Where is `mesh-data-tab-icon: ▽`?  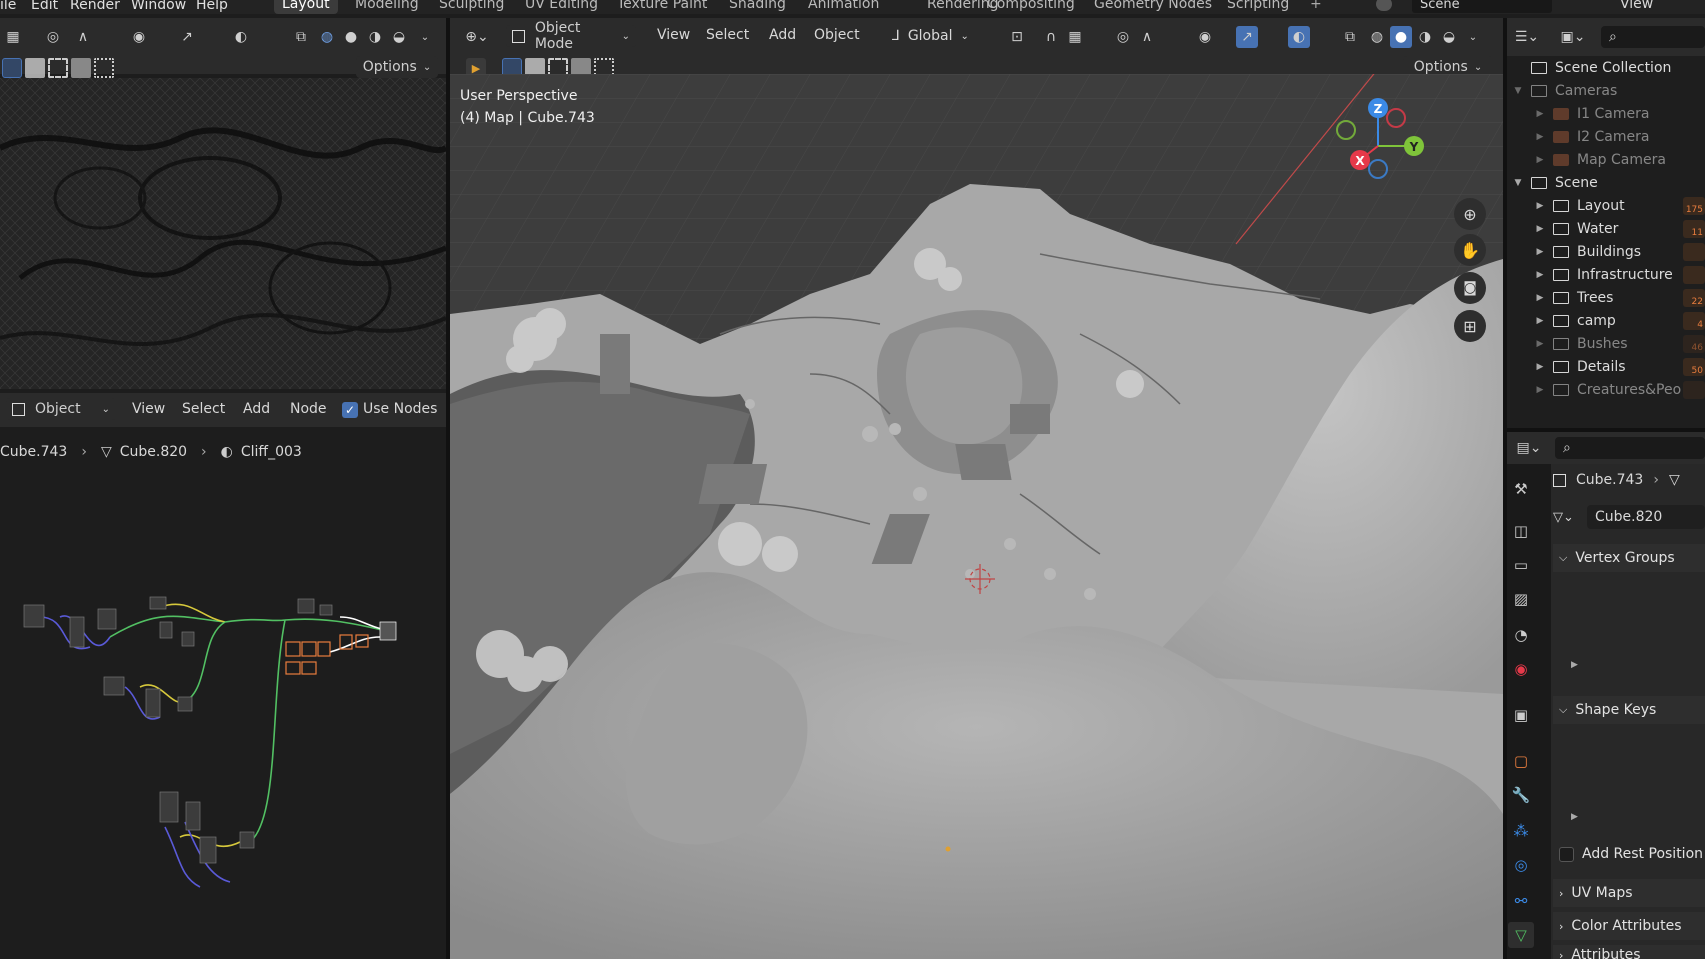
mesh-data-tab-icon: ▽ is located at coordinates (1521, 935).